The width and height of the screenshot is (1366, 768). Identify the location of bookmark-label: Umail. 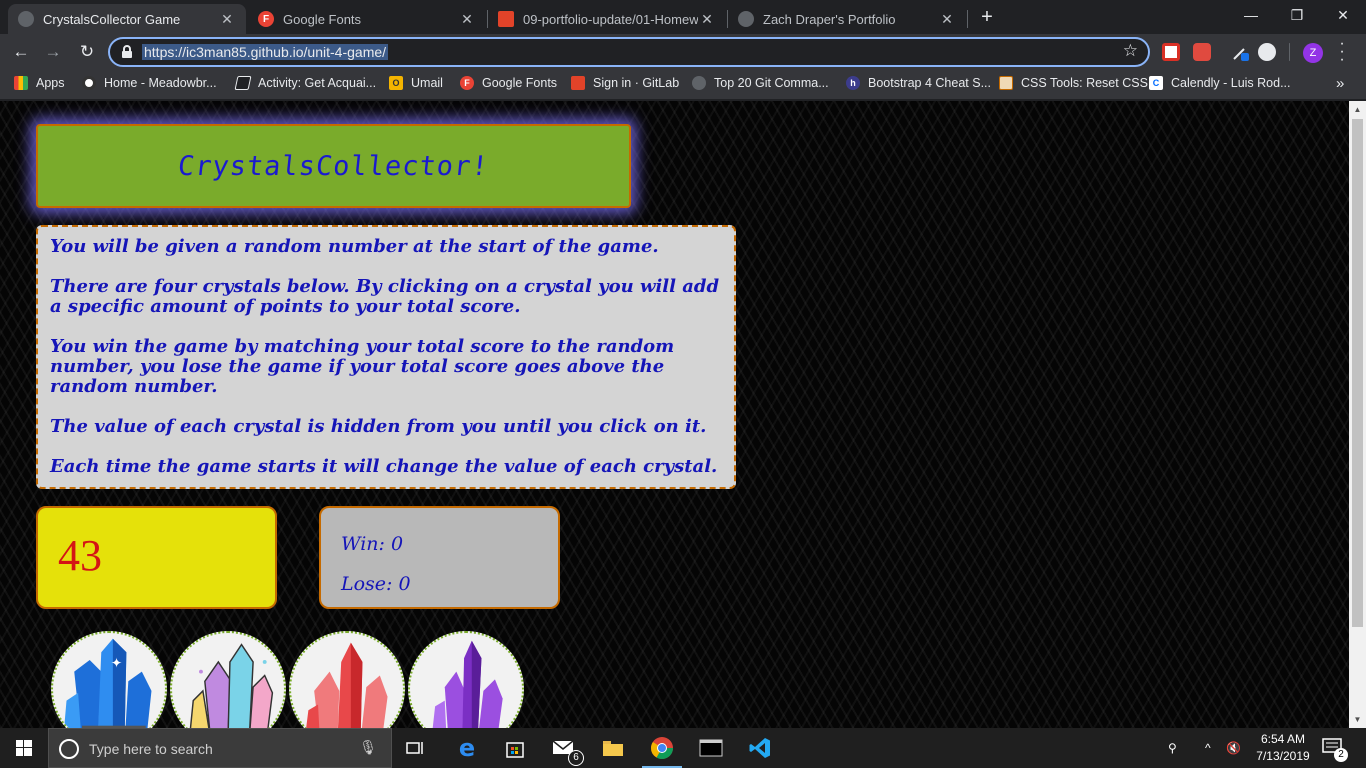
(427, 83).